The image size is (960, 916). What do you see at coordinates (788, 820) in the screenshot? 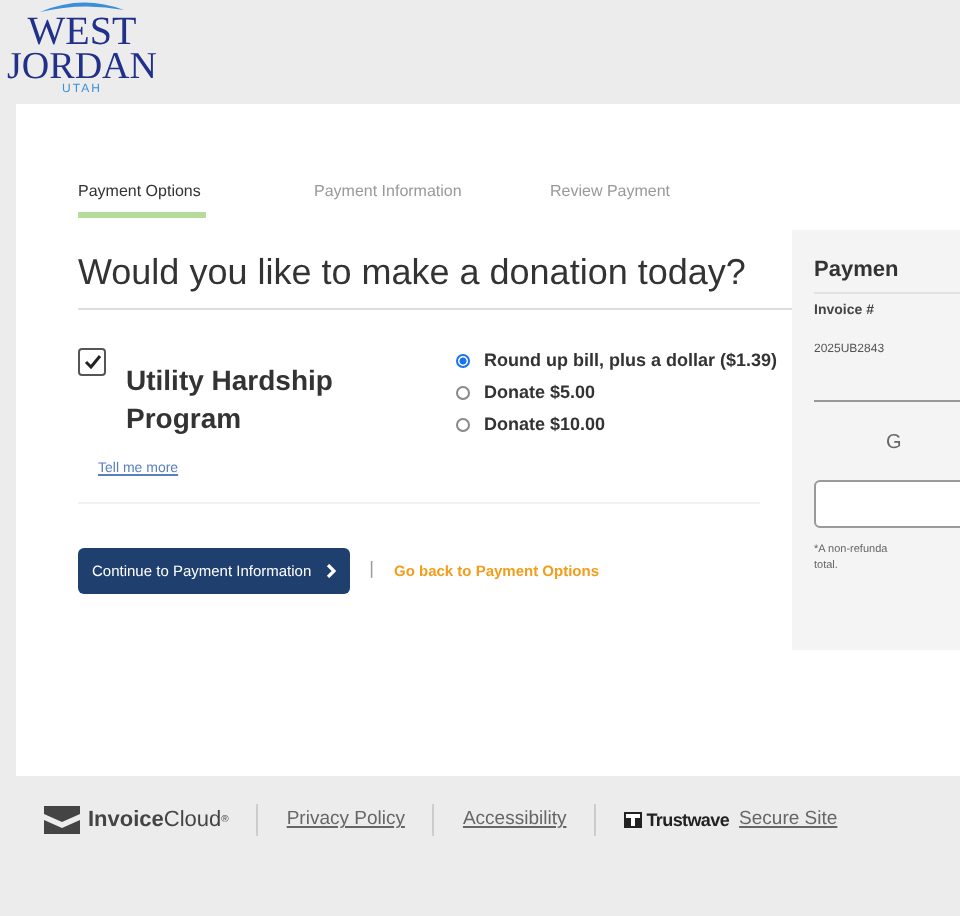
I see `secure-site-link: Secure Site` at bounding box center [788, 820].